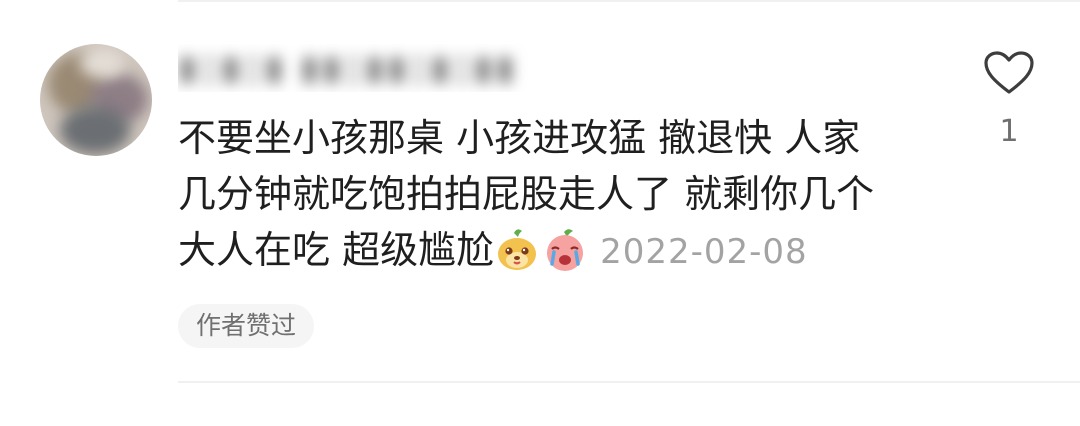 The width and height of the screenshot is (1080, 426). I want to click on comment-line-last: 大人在吃 超级尴尬 2022-02-08, so click(548, 250).